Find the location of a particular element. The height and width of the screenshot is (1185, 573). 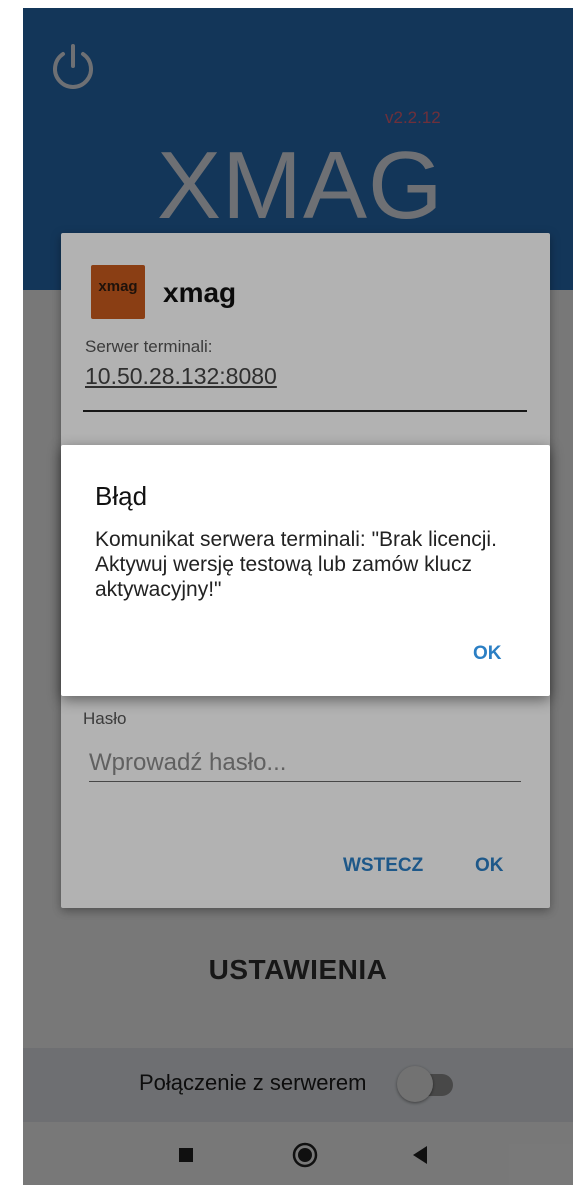

error-title: Błąd is located at coordinates (121, 496).